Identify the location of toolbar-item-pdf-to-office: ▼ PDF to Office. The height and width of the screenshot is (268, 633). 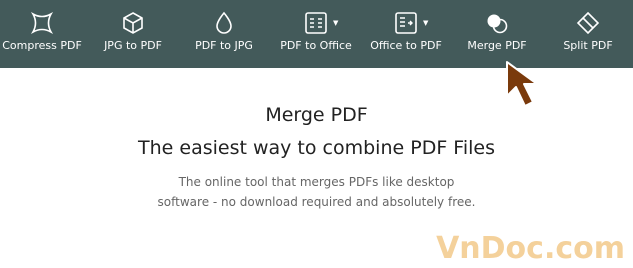
(316, 34).